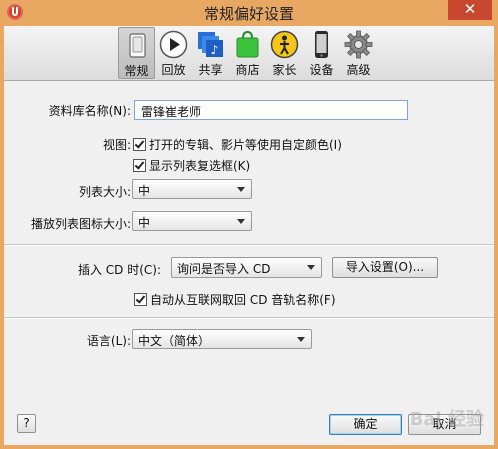  Describe the element at coordinates (321, 44) in the screenshot. I see `device-phone-icon` at that location.